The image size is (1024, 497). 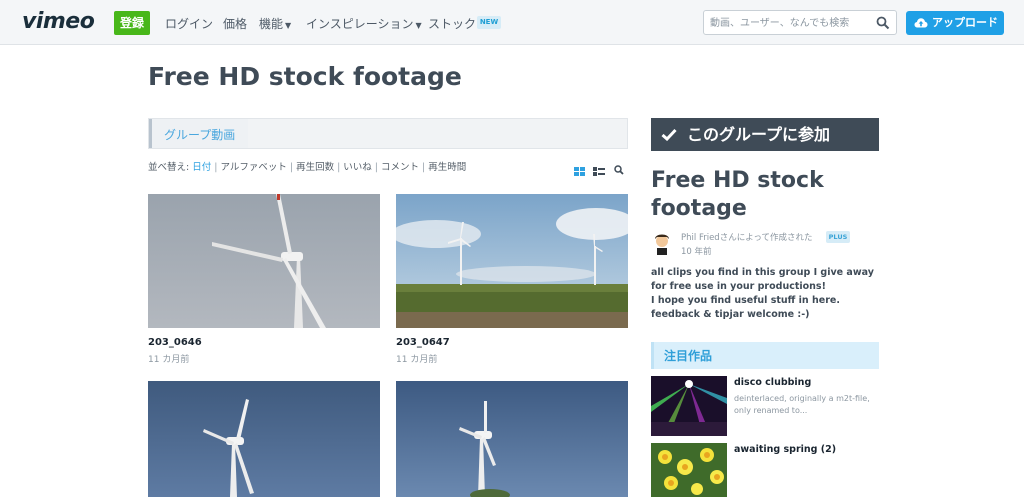 What do you see at coordinates (747, 237) in the screenshot?
I see `creator-text: Phil Friedさんによって作成された` at bounding box center [747, 237].